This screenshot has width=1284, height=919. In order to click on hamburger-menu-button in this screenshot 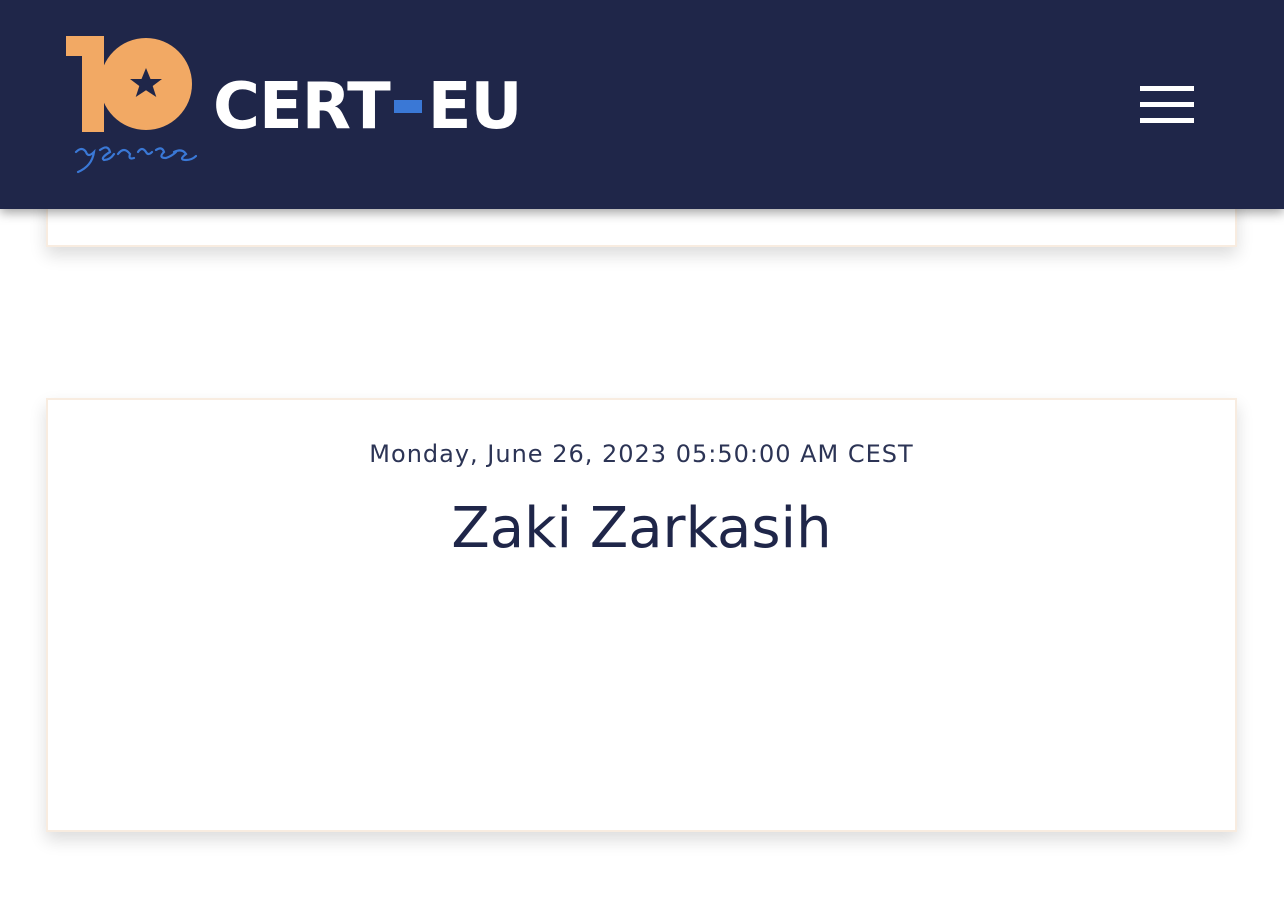, I will do `click(1167, 104)`.